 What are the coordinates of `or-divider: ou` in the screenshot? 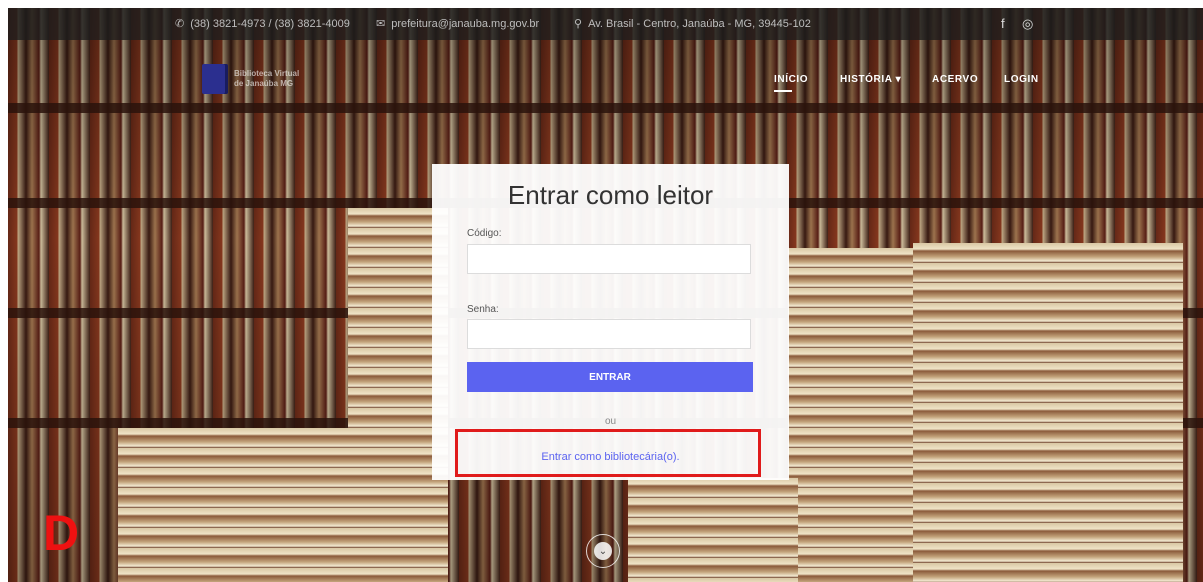 It's located at (610, 421).